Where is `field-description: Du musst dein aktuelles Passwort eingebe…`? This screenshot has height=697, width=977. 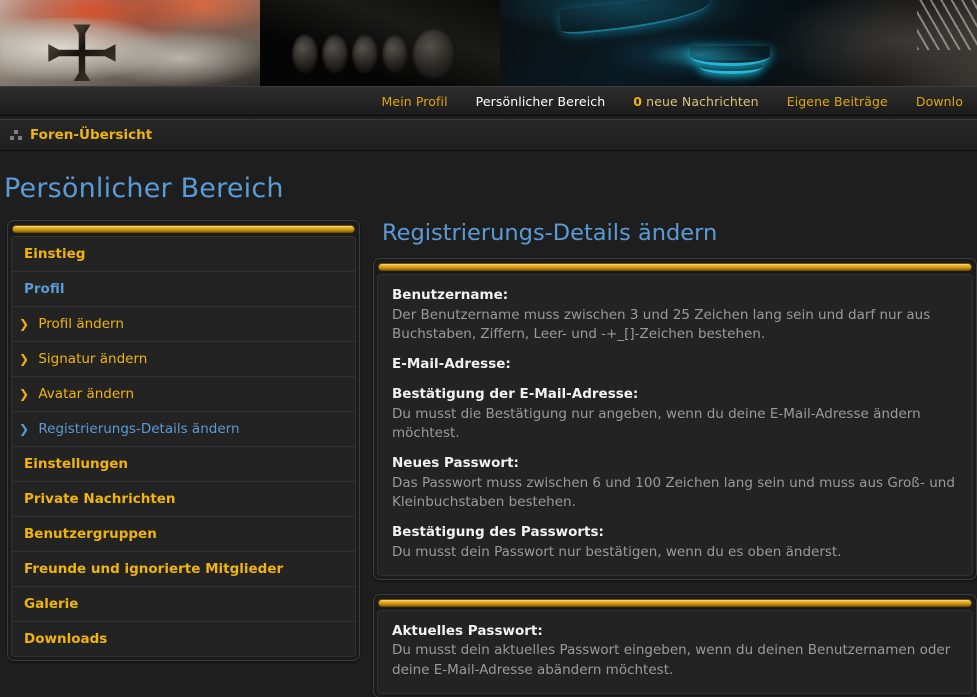
field-description: Du musst dein aktuelles Passwort eingebe… is located at coordinates (671, 660).